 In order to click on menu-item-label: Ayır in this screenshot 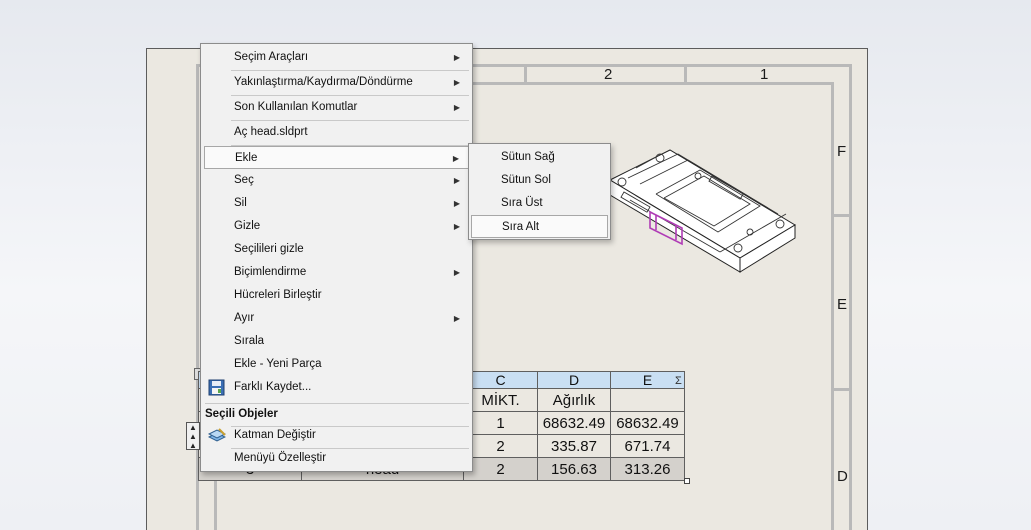, I will do `click(244, 318)`.